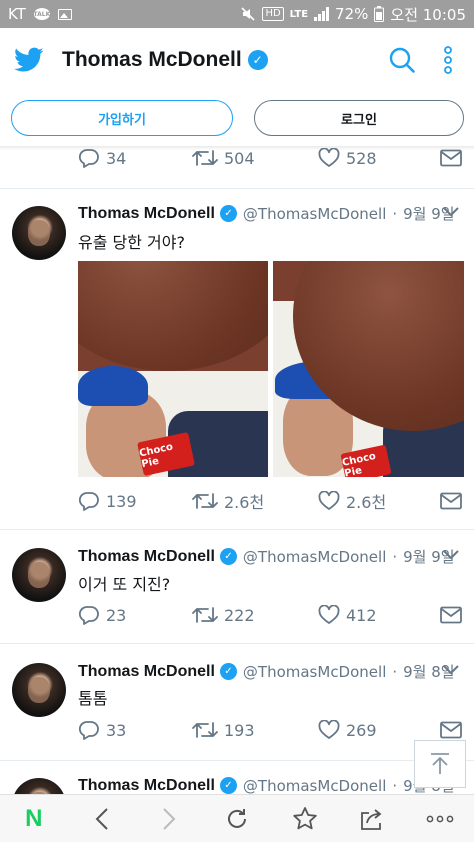  What do you see at coordinates (116, 158) in the screenshot?
I see `reply-count: 34` at bounding box center [116, 158].